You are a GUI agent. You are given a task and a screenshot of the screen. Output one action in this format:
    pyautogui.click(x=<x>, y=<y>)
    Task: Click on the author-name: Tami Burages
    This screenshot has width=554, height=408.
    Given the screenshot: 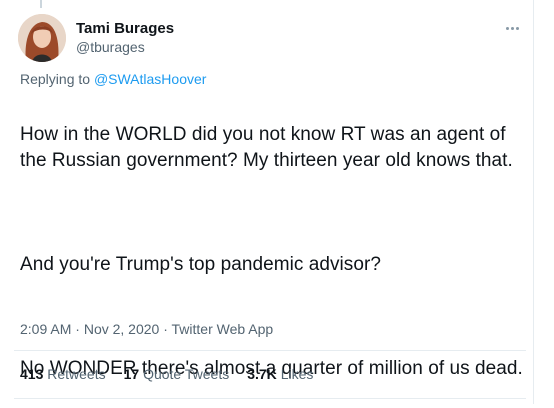 What is the action you would take?
    pyautogui.click(x=125, y=29)
    